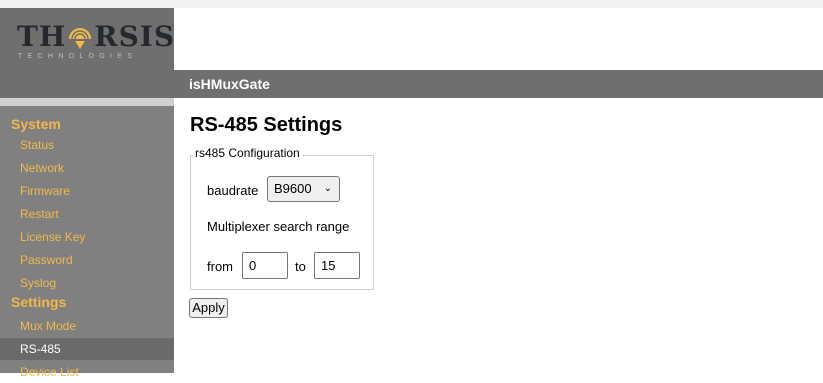 The height and width of the screenshot is (383, 823). What do you see at coordinates (293, 188) in the screenshot?
I see `baudrate-value: B9600` at bounding box center [293, 188].